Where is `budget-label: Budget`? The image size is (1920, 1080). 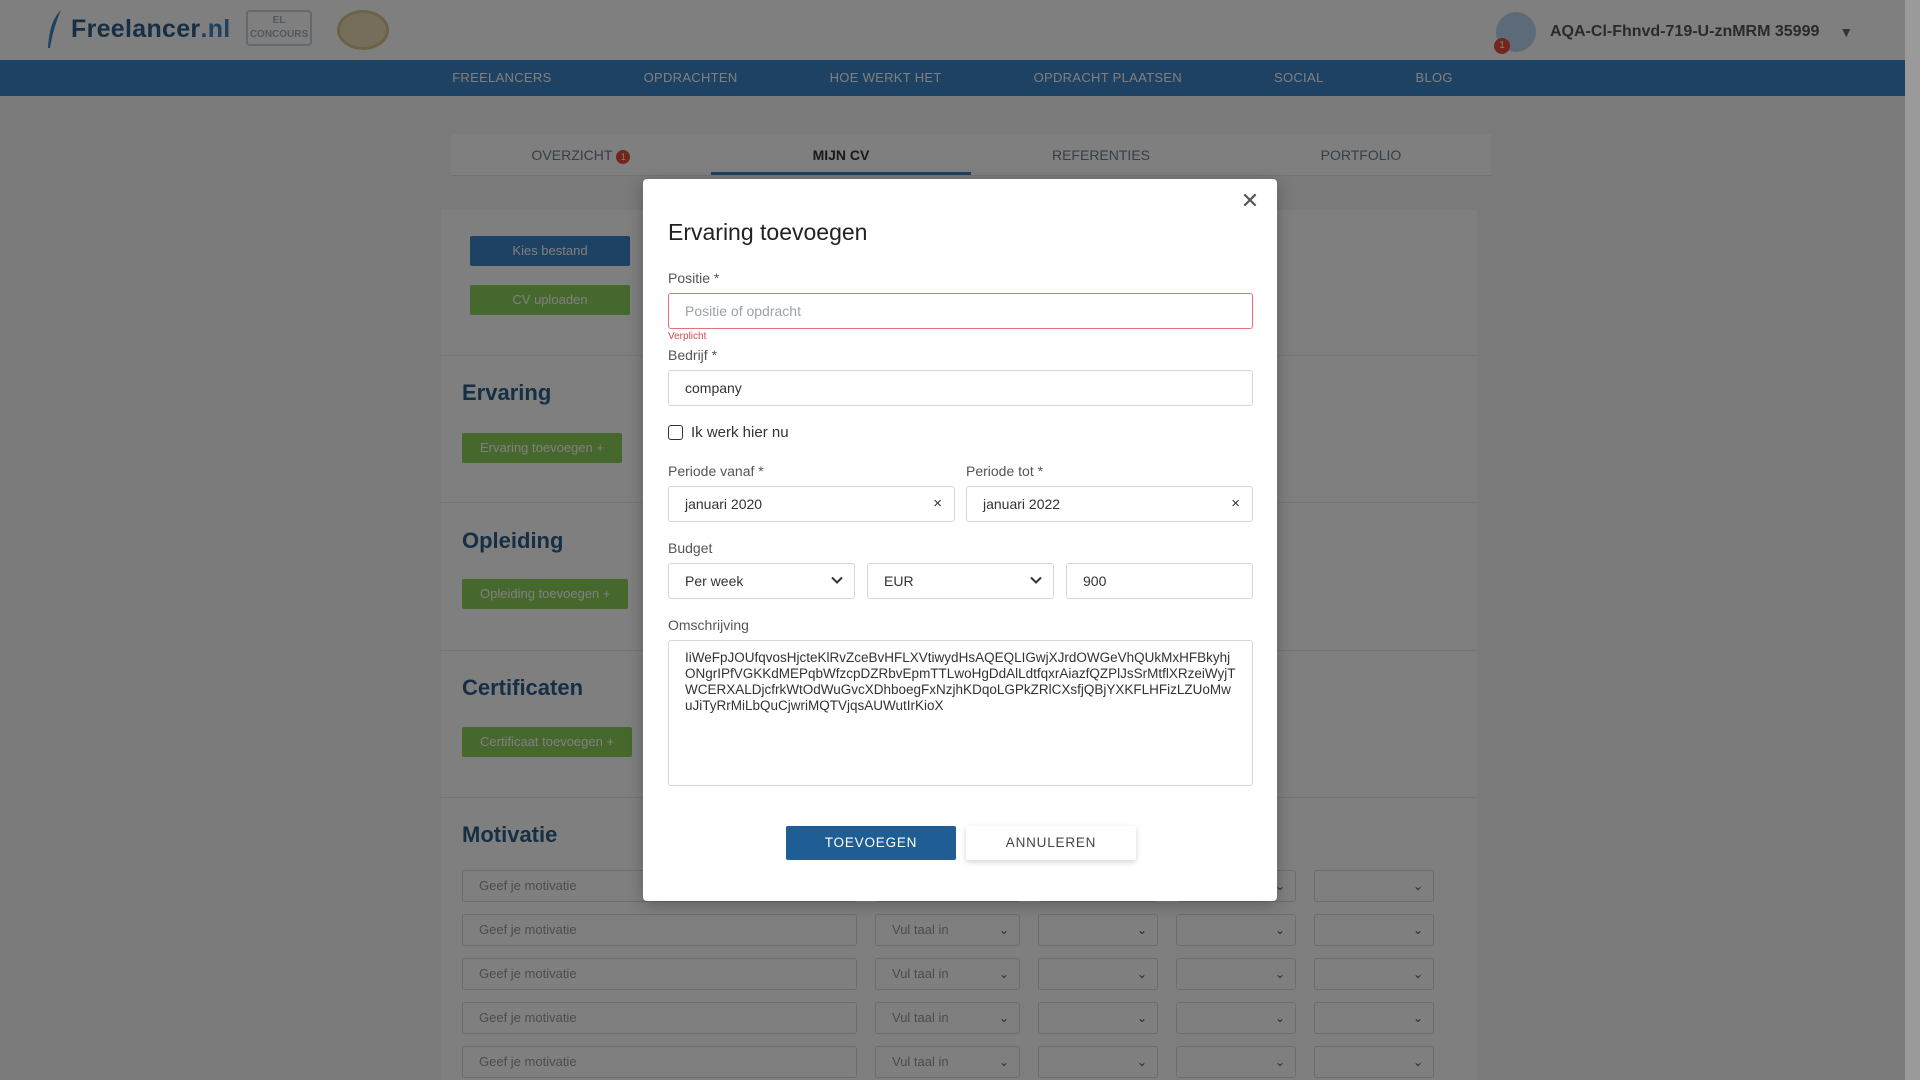
budget-label: Budget is located at coordinates (690, 548).